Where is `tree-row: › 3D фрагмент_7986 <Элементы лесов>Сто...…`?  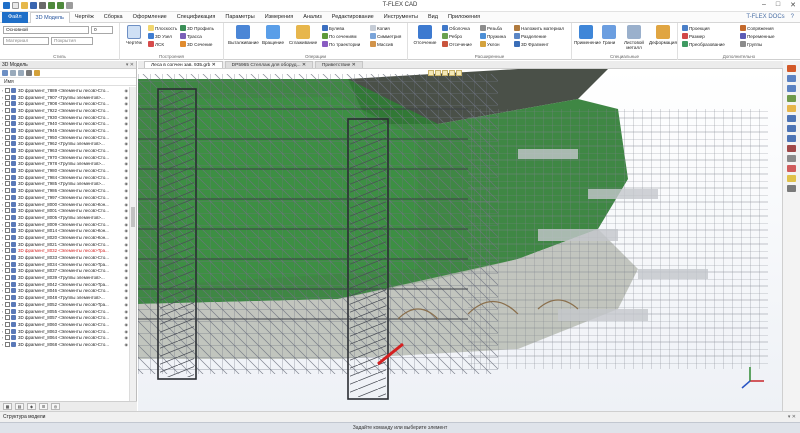
tree-row: › 3D фрагмент_7986 <Элементы лесов>Сто...… is located at coordinates (64, 190).